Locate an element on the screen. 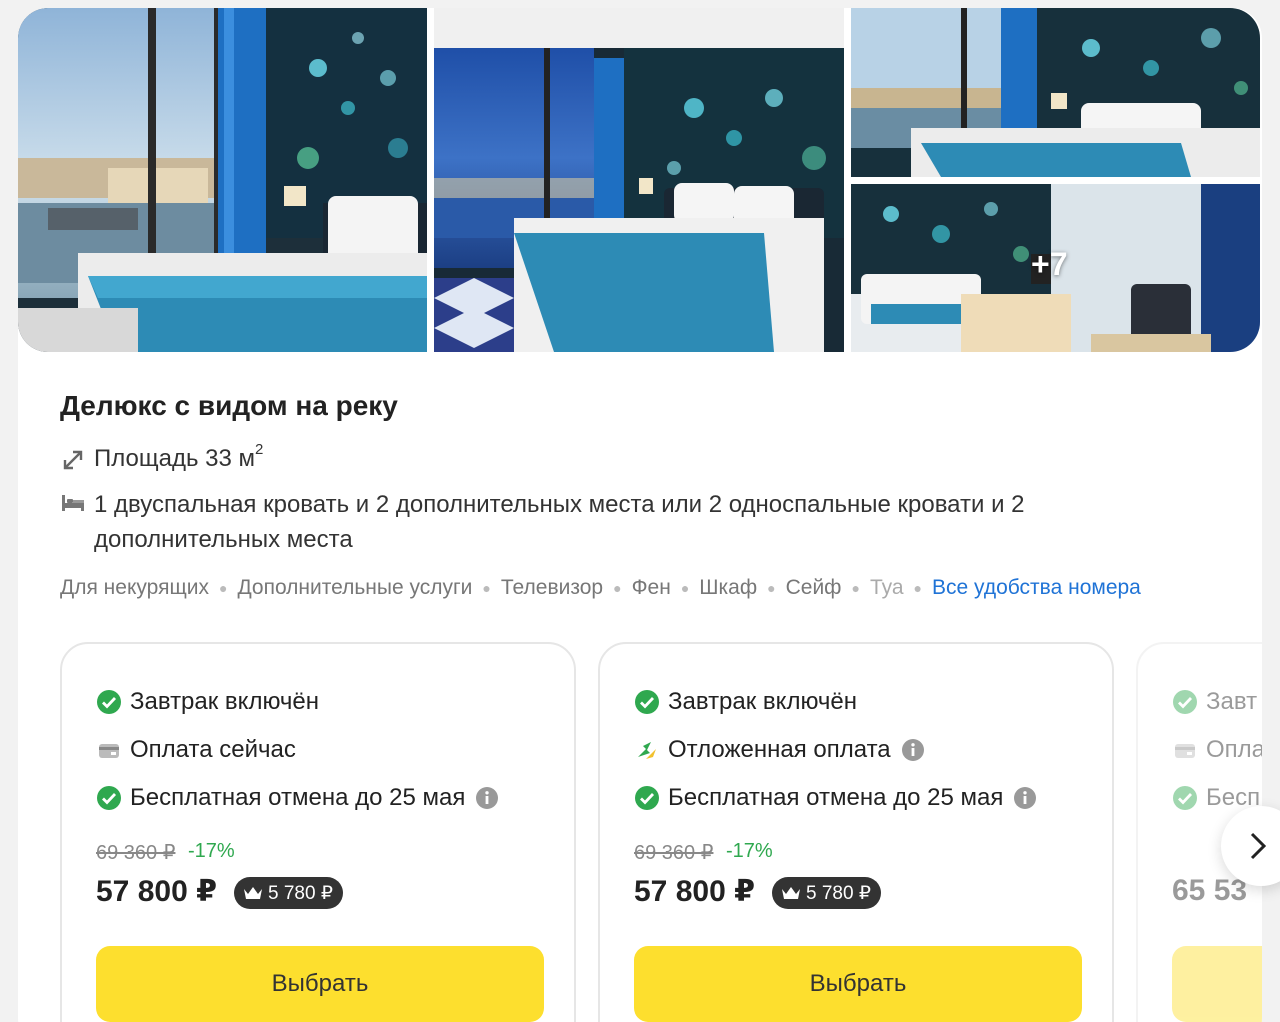  payment-label: Опла is located at coordinates (1234, 749).